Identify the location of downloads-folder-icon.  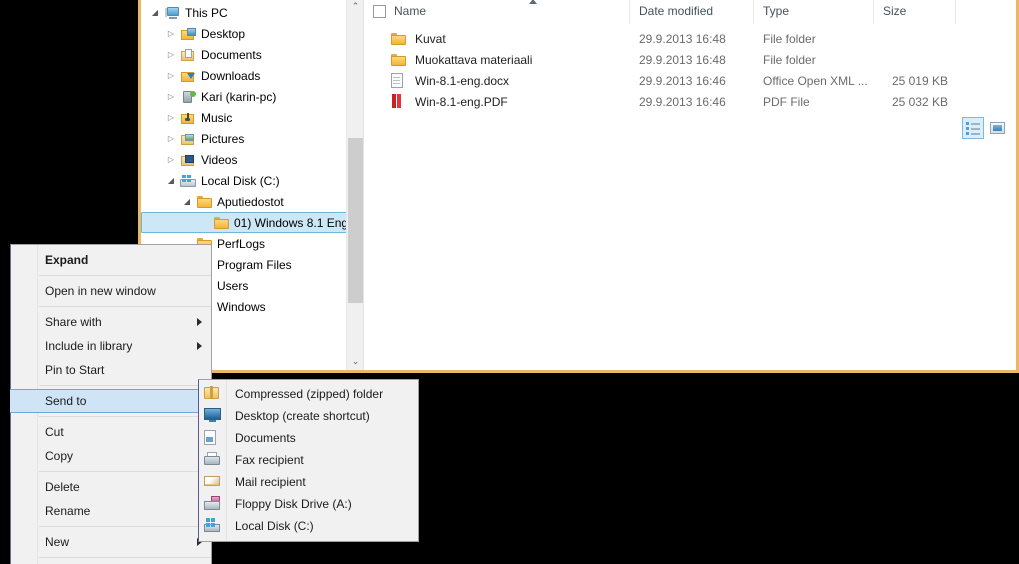
(188, 76).